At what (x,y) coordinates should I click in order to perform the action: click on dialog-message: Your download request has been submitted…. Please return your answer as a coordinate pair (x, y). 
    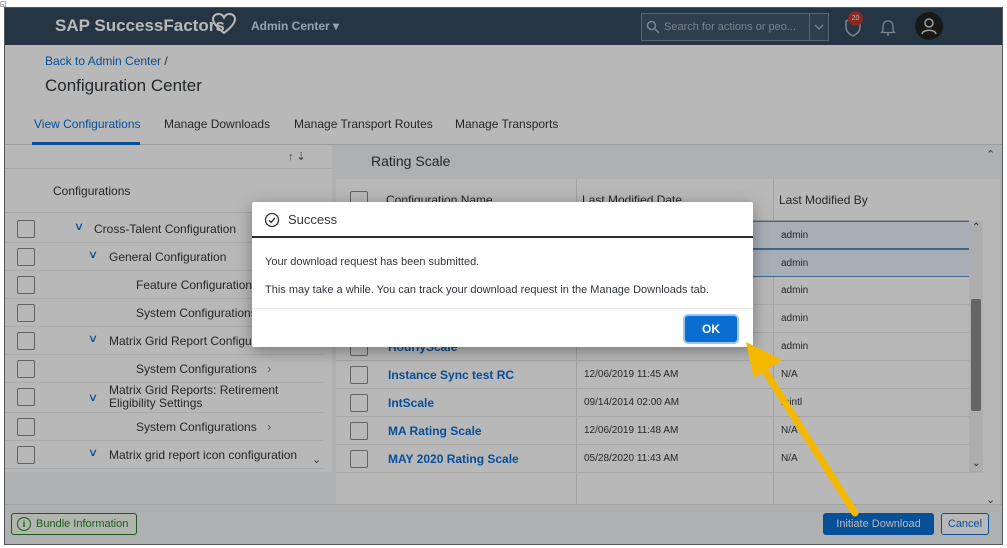
    Looking at the image, I should click on (372, 262).